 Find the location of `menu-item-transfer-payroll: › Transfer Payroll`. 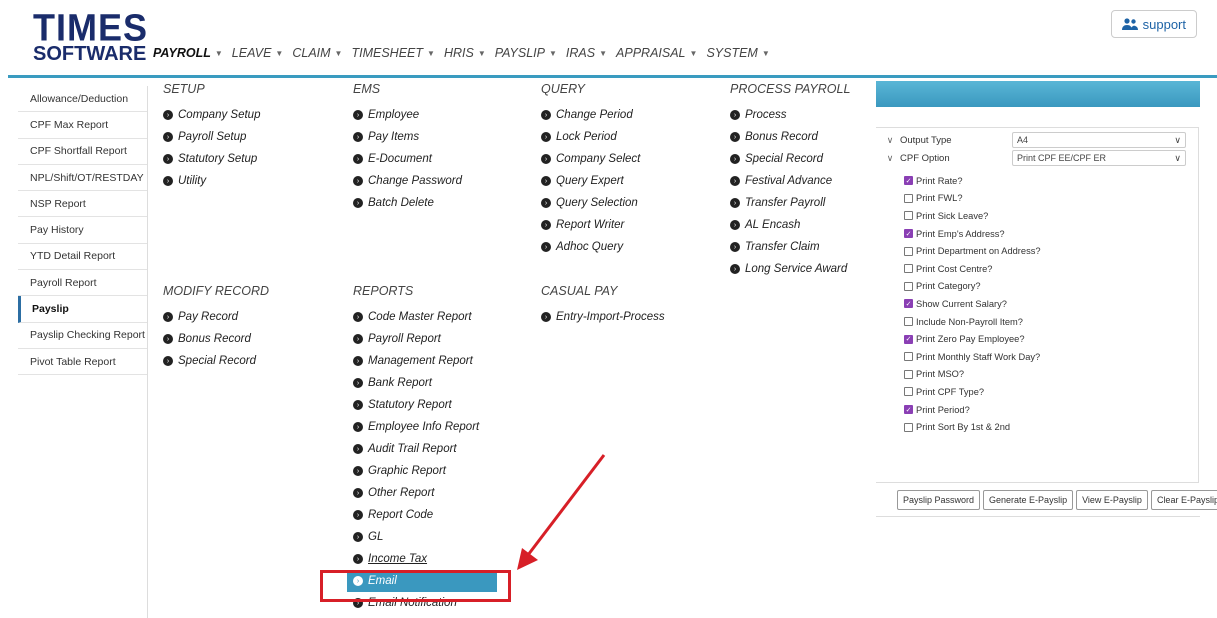

menu-item-transfer-payroll: › Transfer Payroll is located at coordinates (790, 203).